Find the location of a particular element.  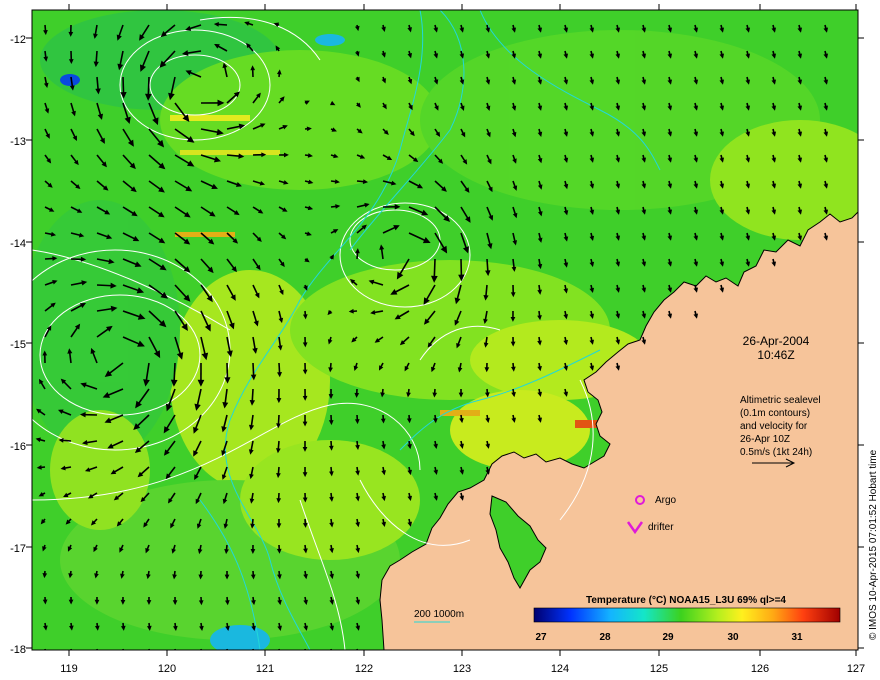

lon-tick-label: 125 is located at coordinates (659, 669).